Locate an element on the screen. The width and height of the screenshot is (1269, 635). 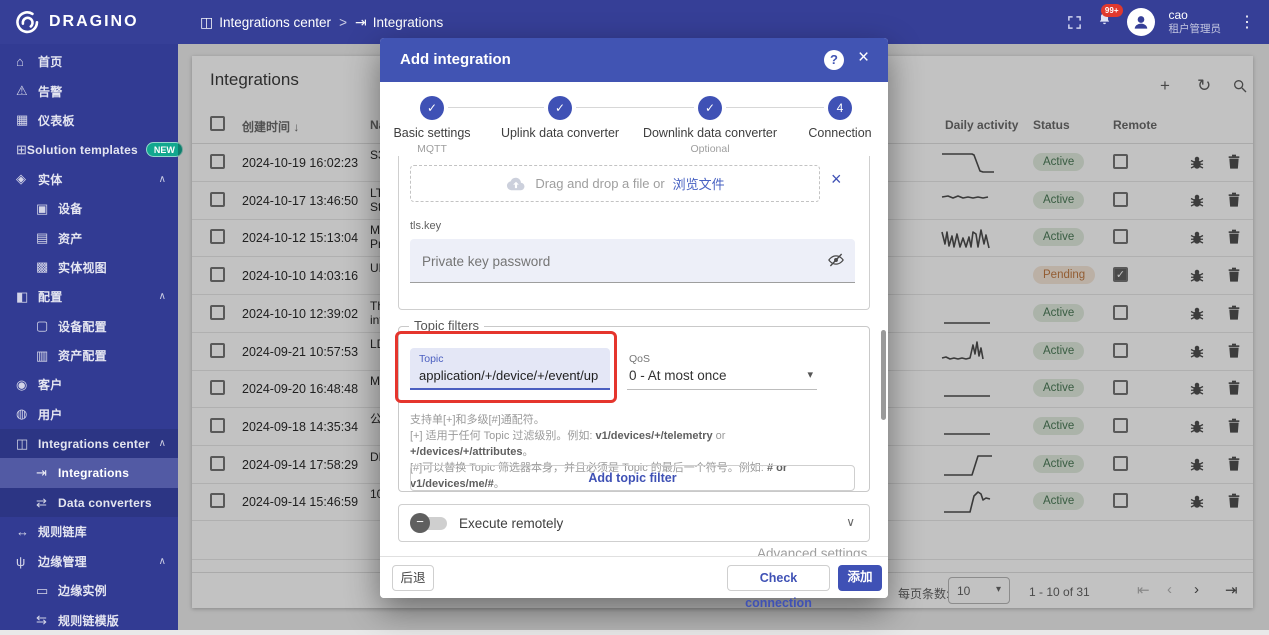
chevron-down-icon: ∨ is located at coordinates (850, 522).